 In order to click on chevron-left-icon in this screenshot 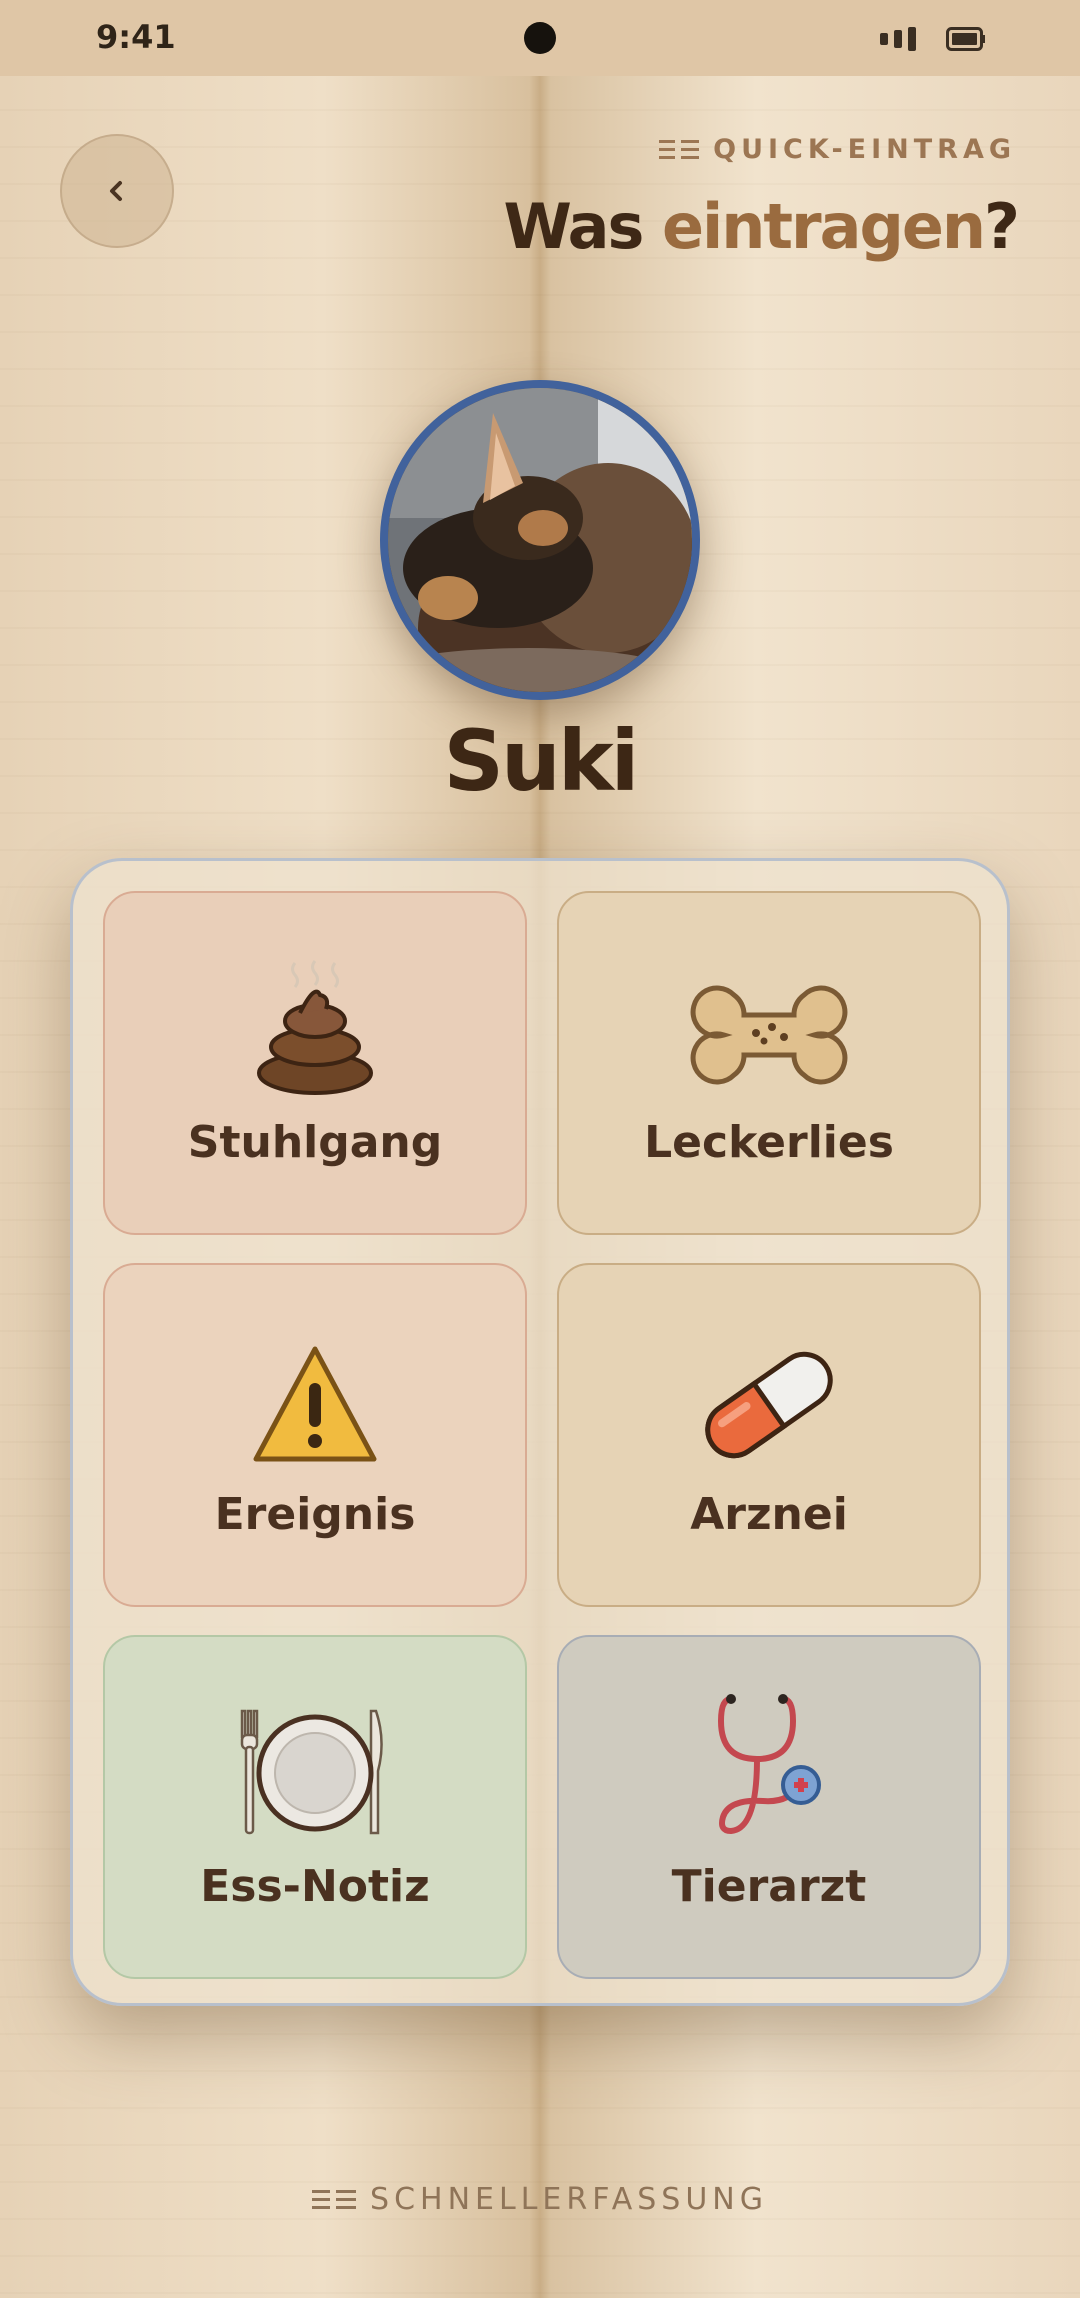, I will do `click(116, 191)`.